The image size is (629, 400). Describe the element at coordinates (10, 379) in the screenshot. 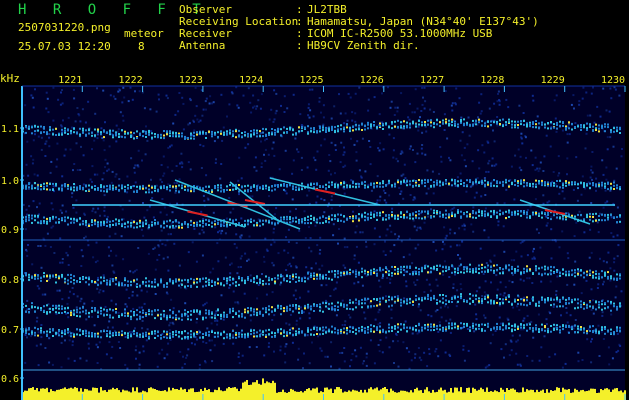

I see `y-tick-label: 0.6` at that location.